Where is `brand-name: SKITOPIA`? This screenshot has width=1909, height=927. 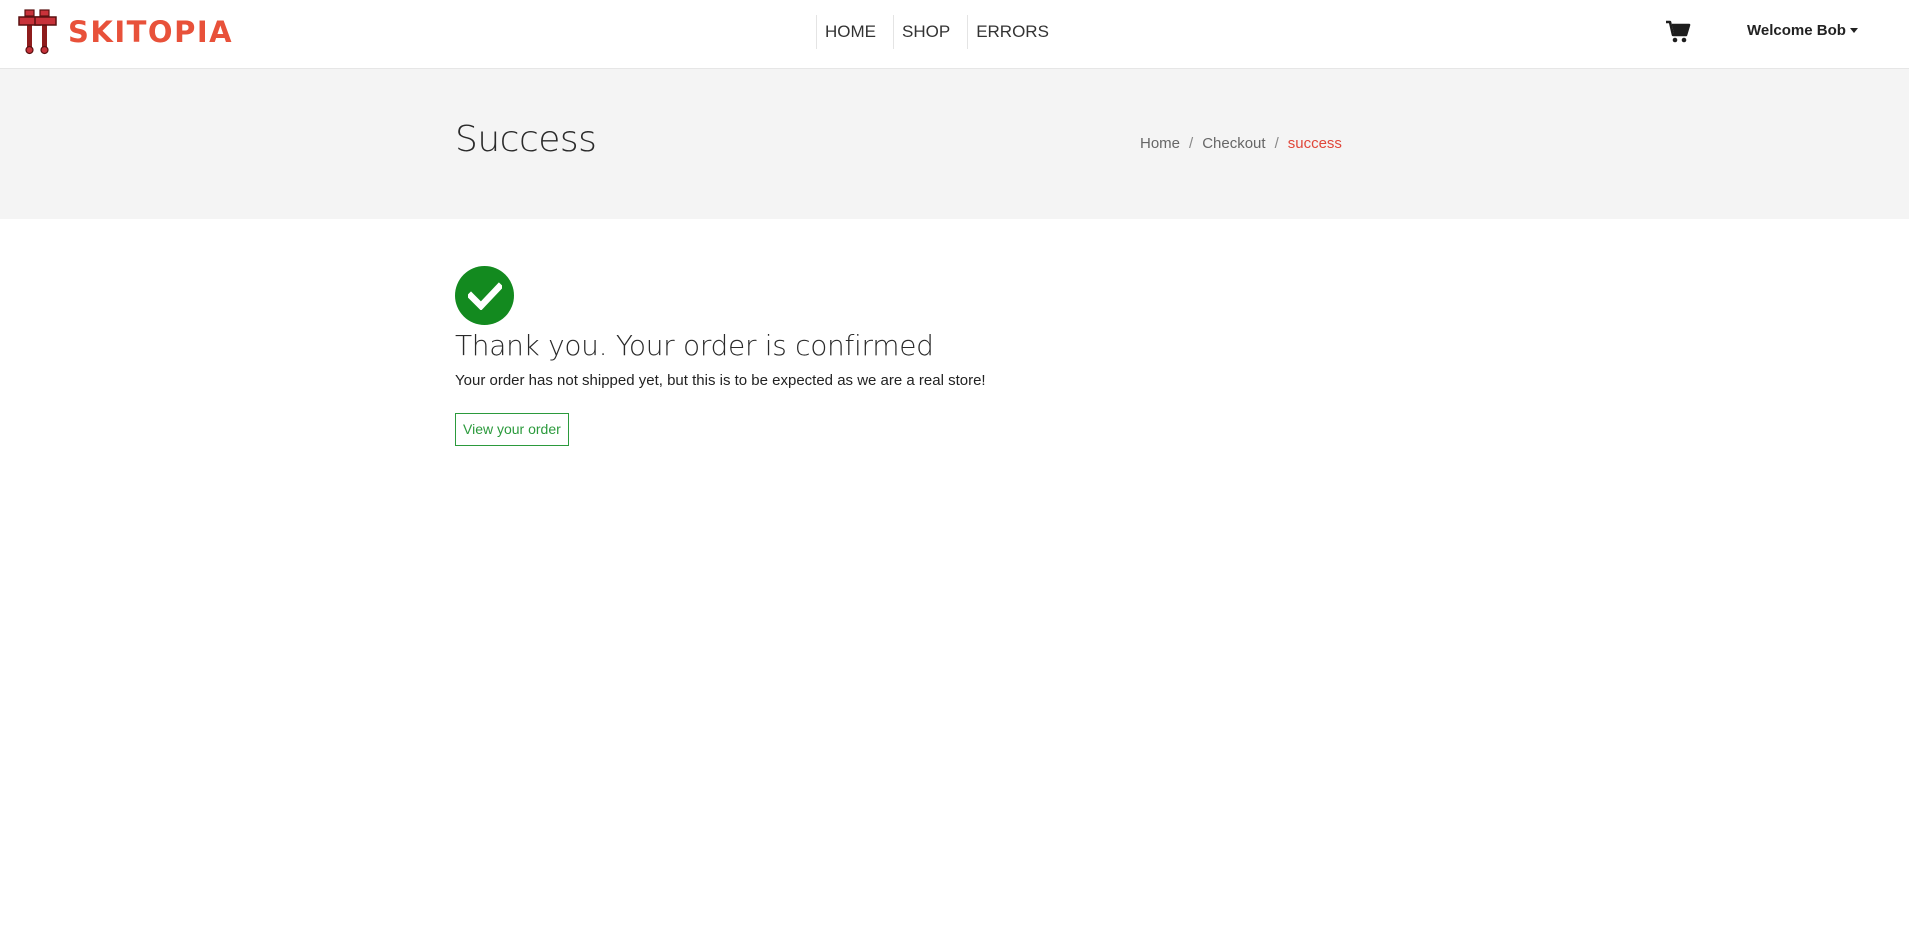
brand-name: SKITOPIA is located at coordinates (151, 32).